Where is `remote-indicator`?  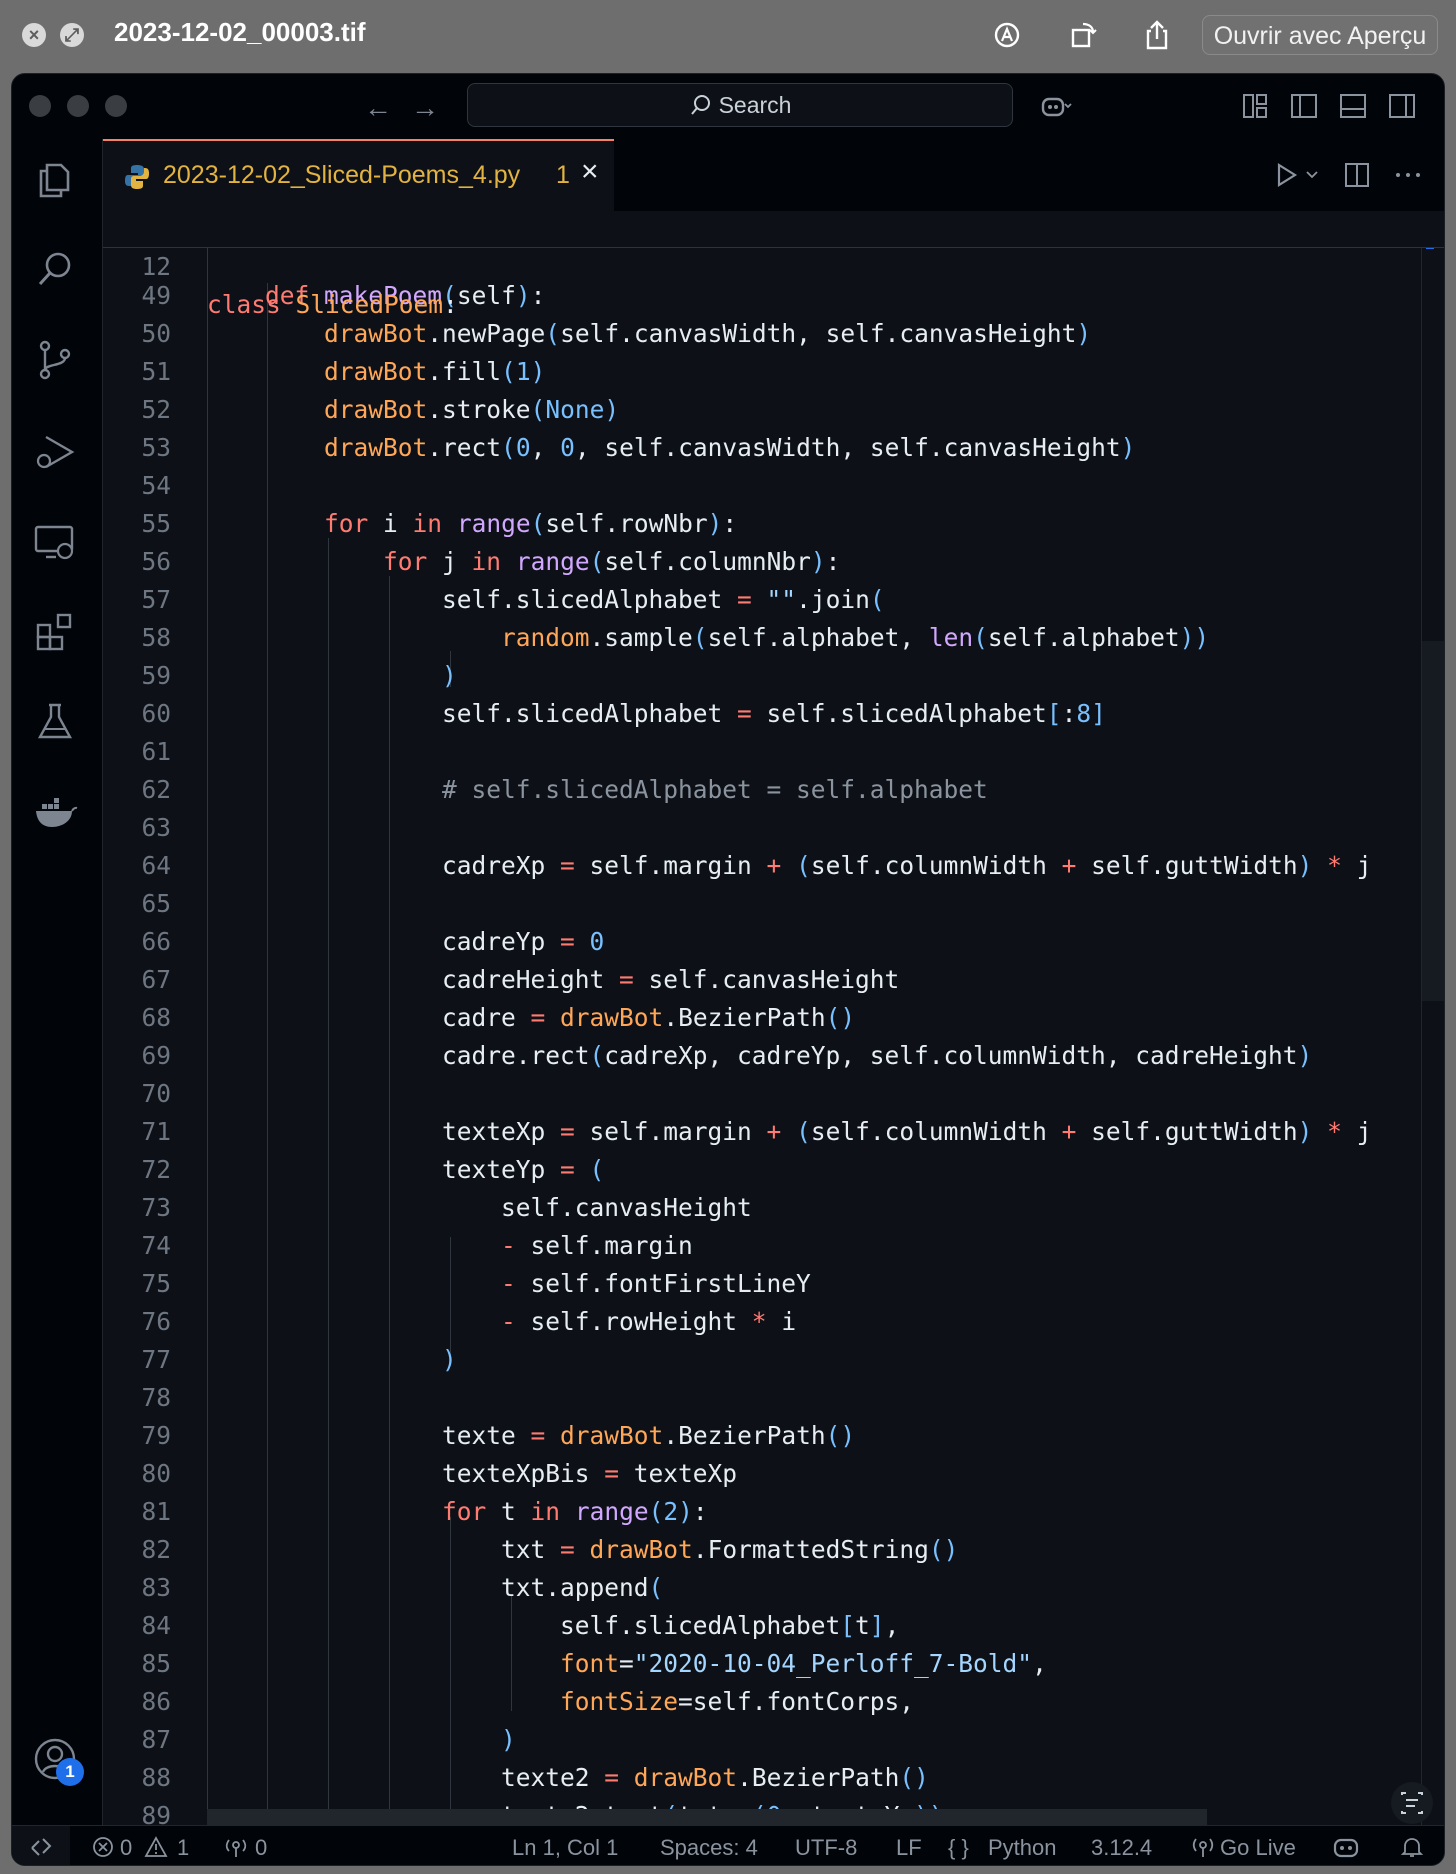
remote-indicator is located at coordinates (41, 1845).